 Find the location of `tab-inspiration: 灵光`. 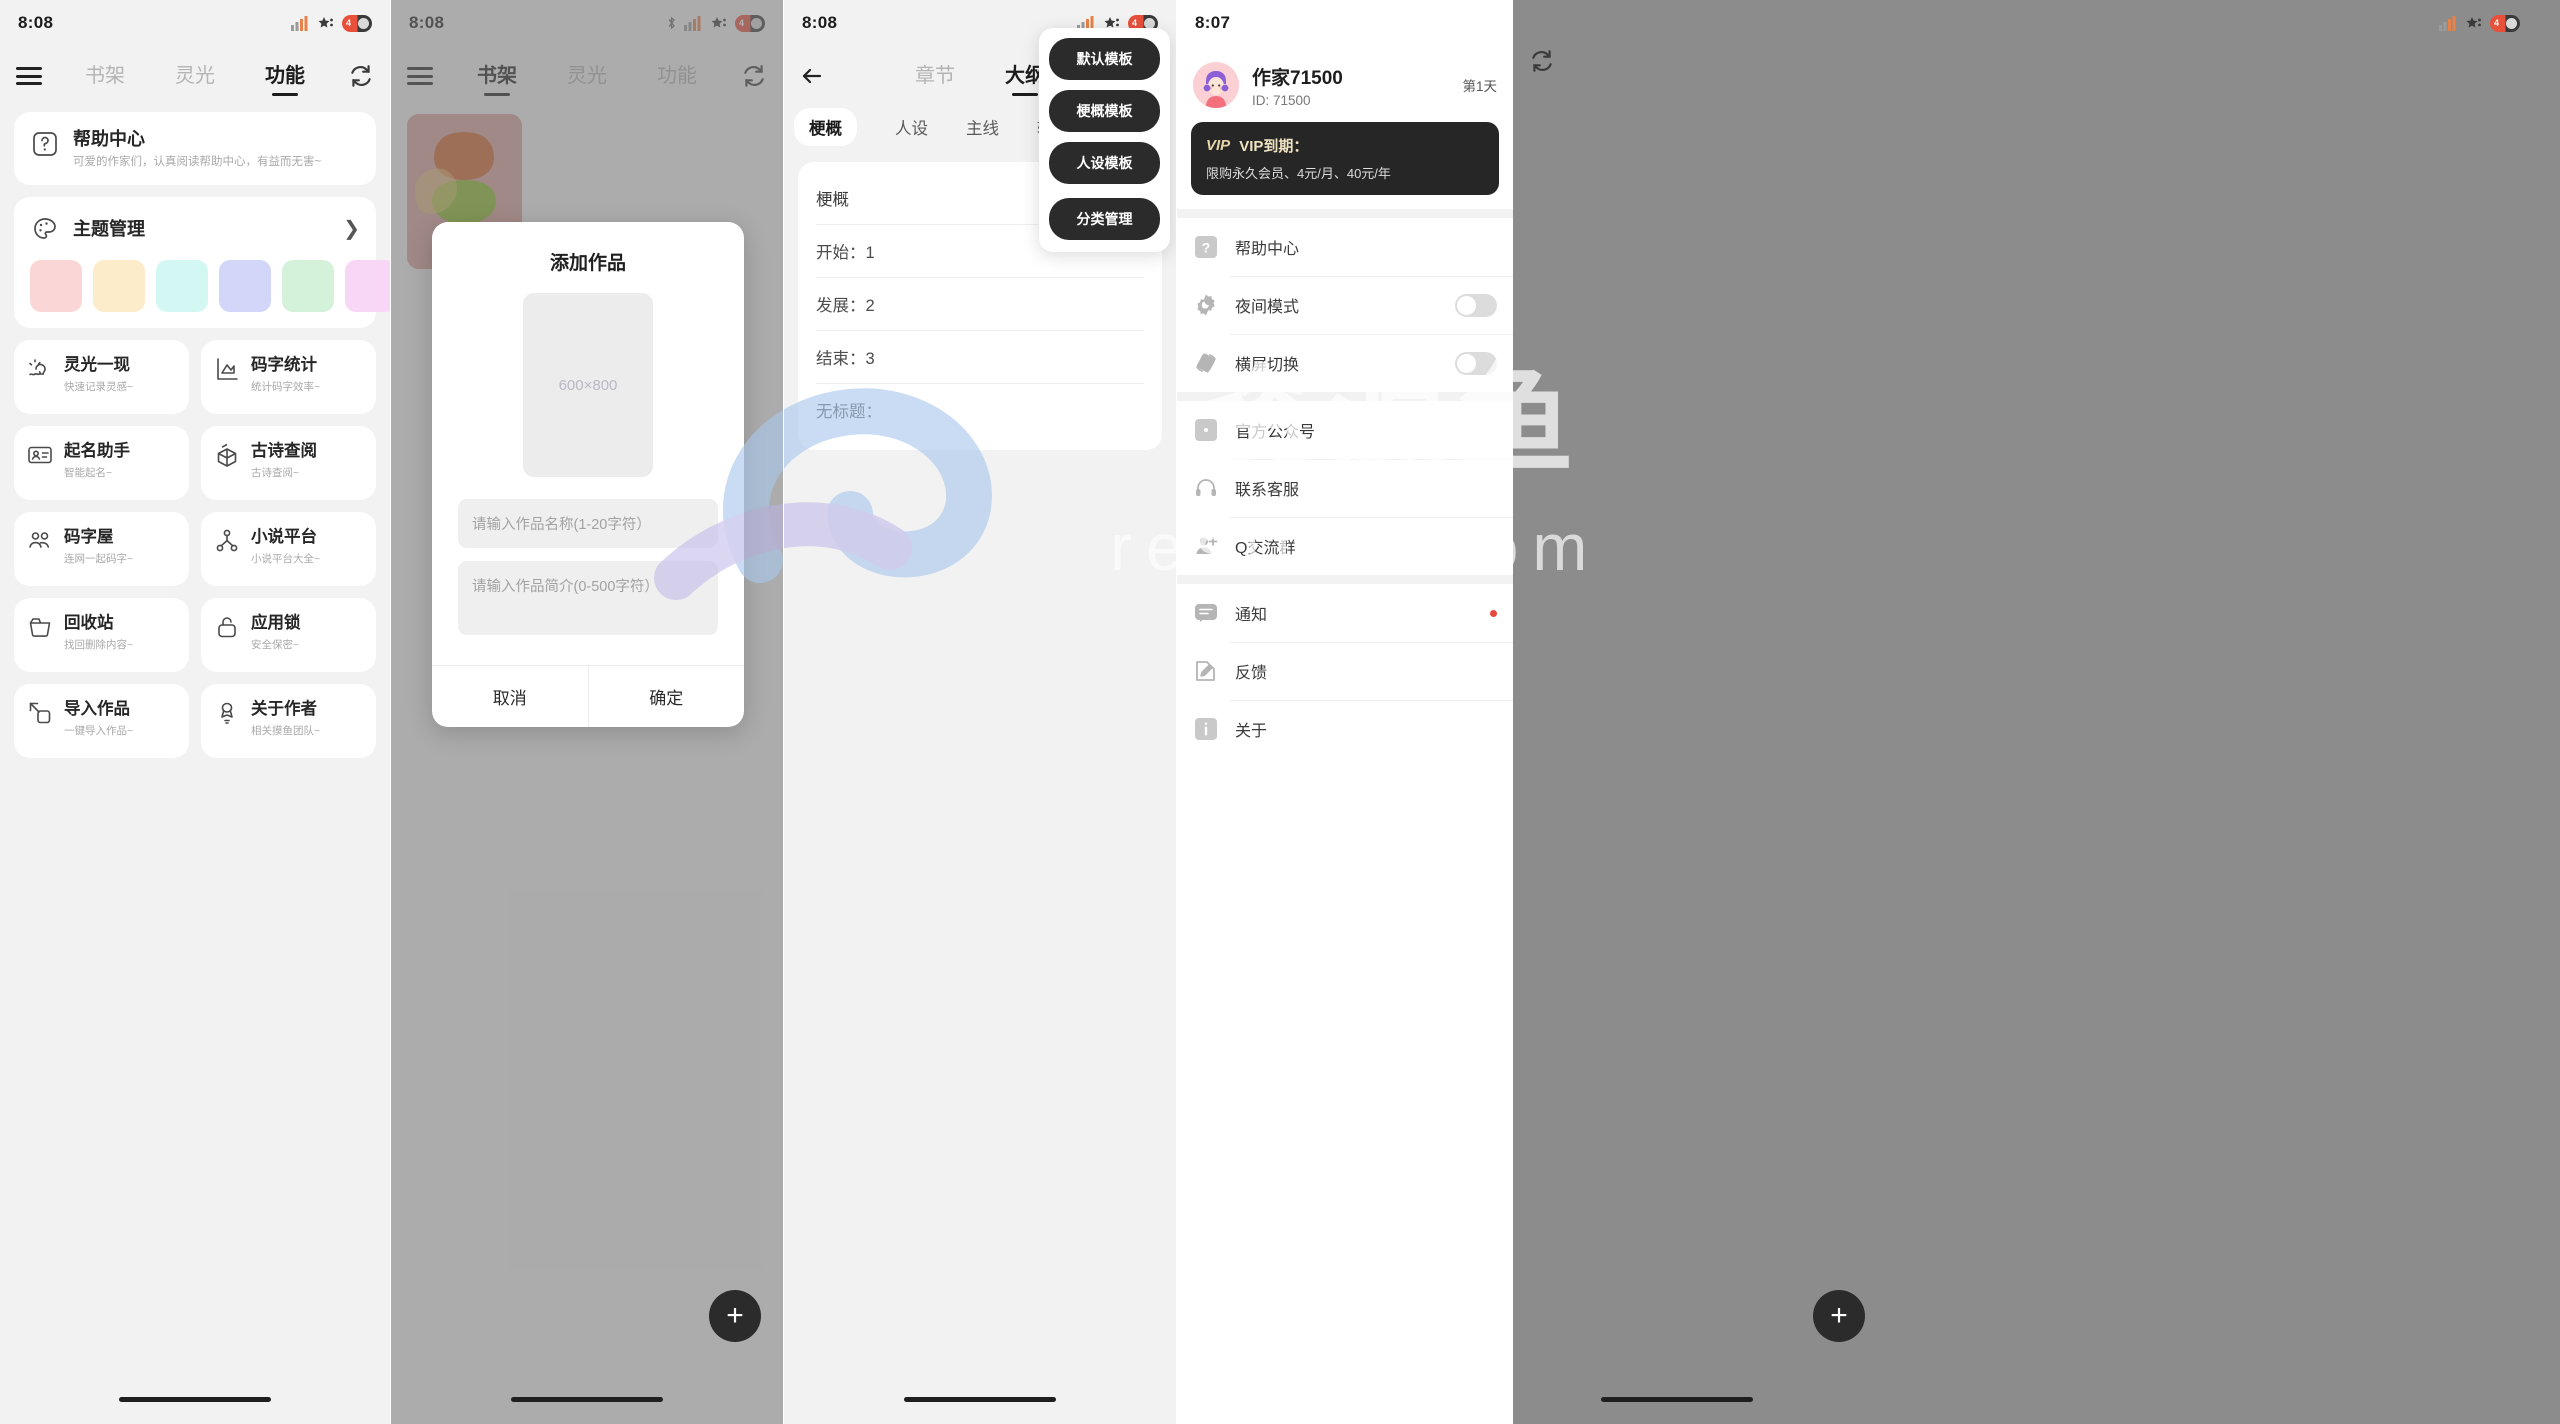

tab-inspiration: 灵光 is located at coordinates (195, 76).